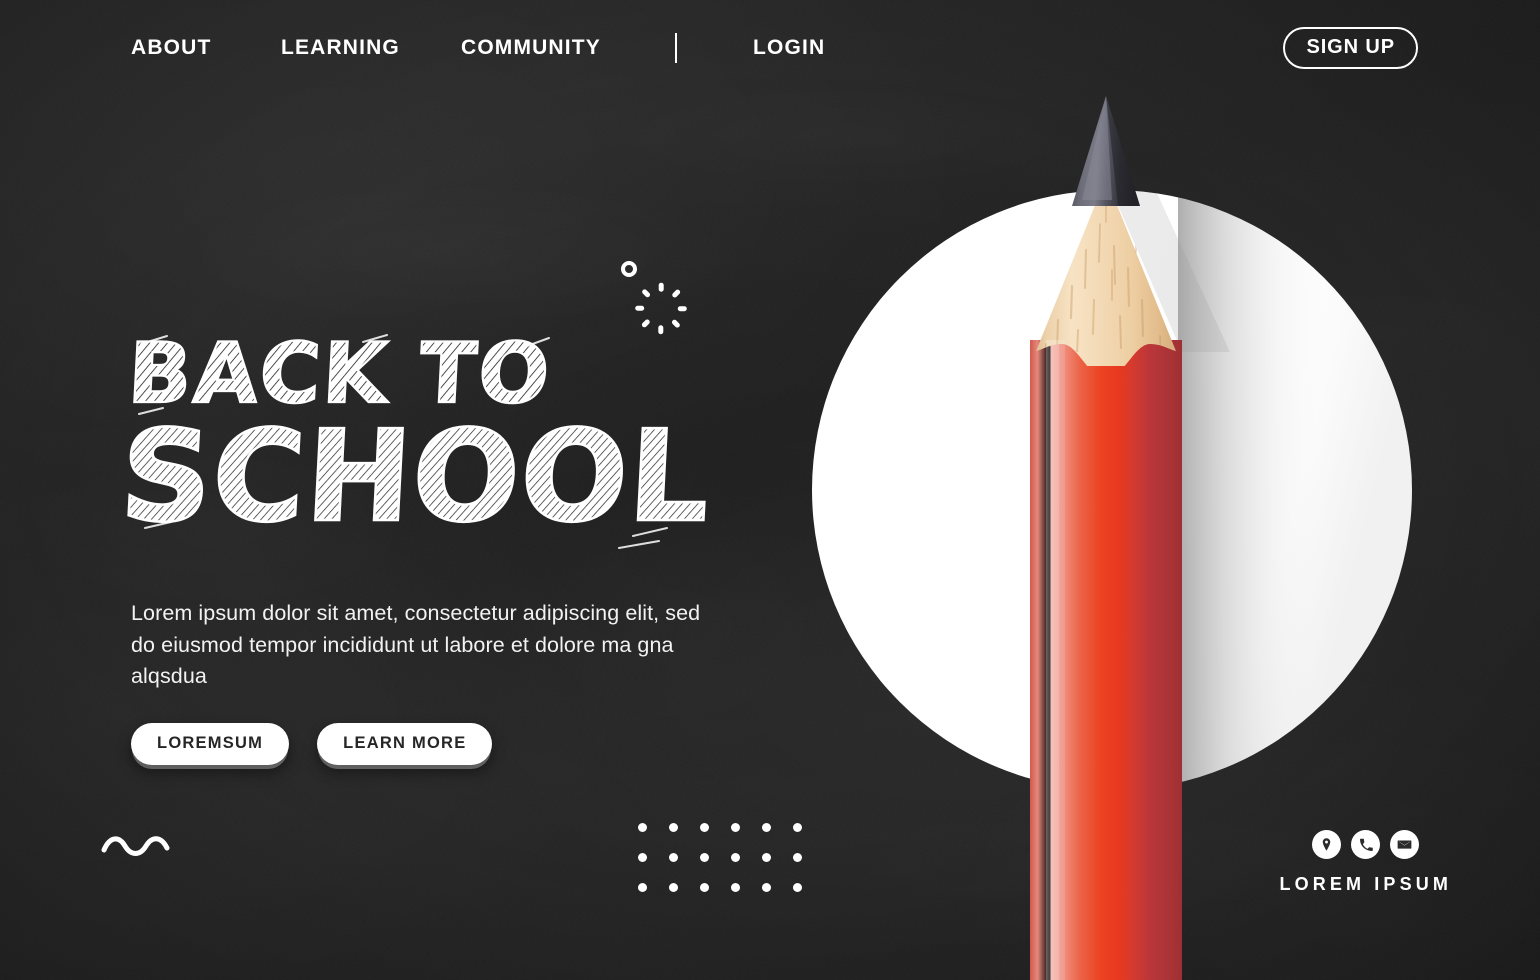 The width and height of the screenshot is (1540, 980). Describe the element at coordinates (731, 868) in the screenshot. I see `dot-grid-decoration` at that location.